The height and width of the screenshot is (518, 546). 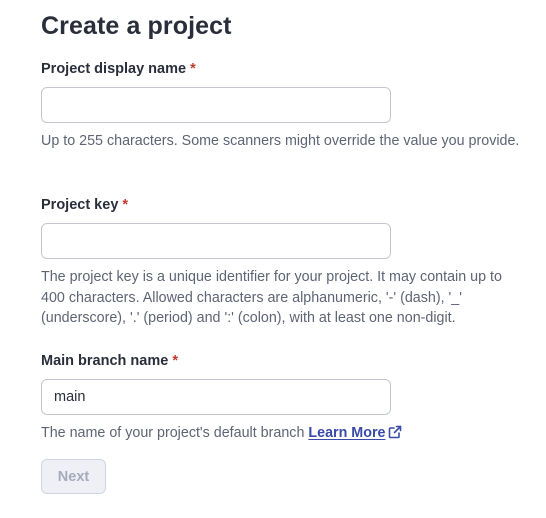 I want to click on display-name-label: Project display name *, so click(x=118, y=69).